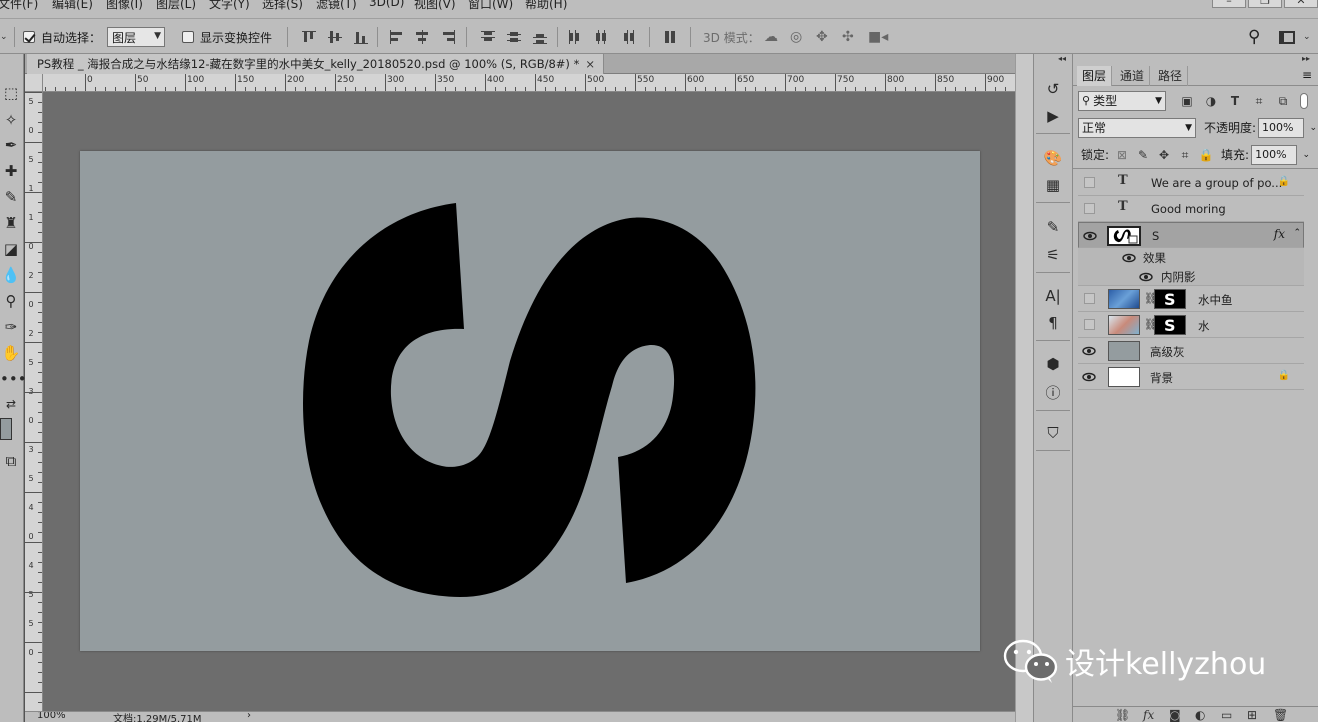 Image resolution: width=1318 pixels, height=722 pixels. Describe the element at coordinates (1164, 155) in the screenshot. I see `lock-position-icon: ✥` at that location.